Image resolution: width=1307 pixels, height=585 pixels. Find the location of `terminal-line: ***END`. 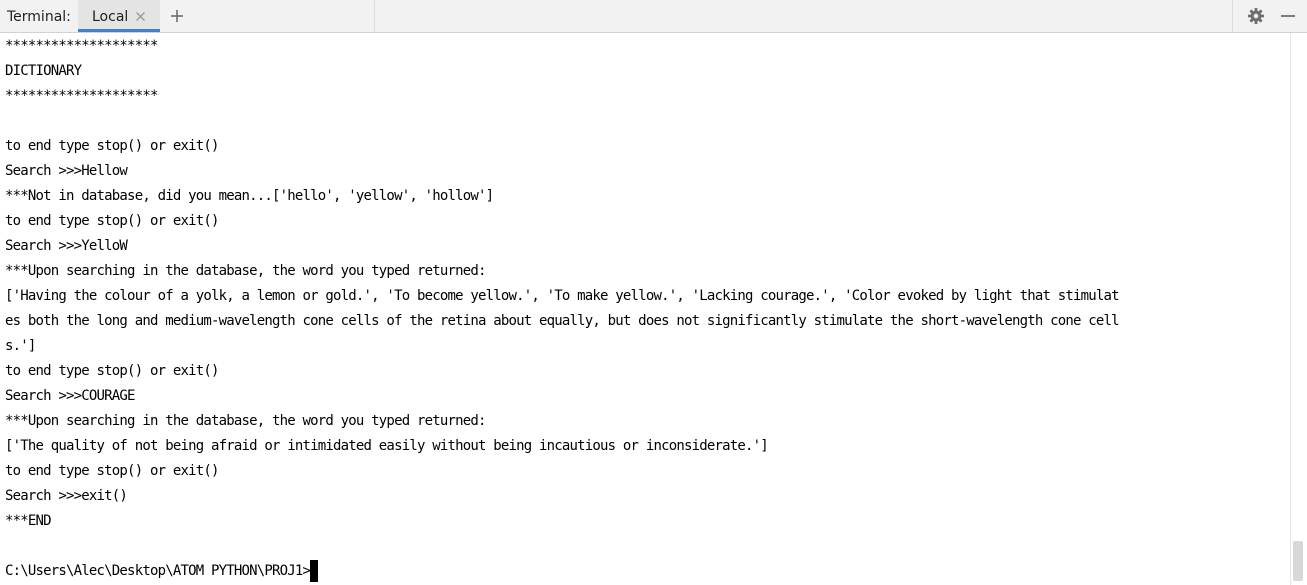

terminal-line: ***END is located at coordinates (28, 521).